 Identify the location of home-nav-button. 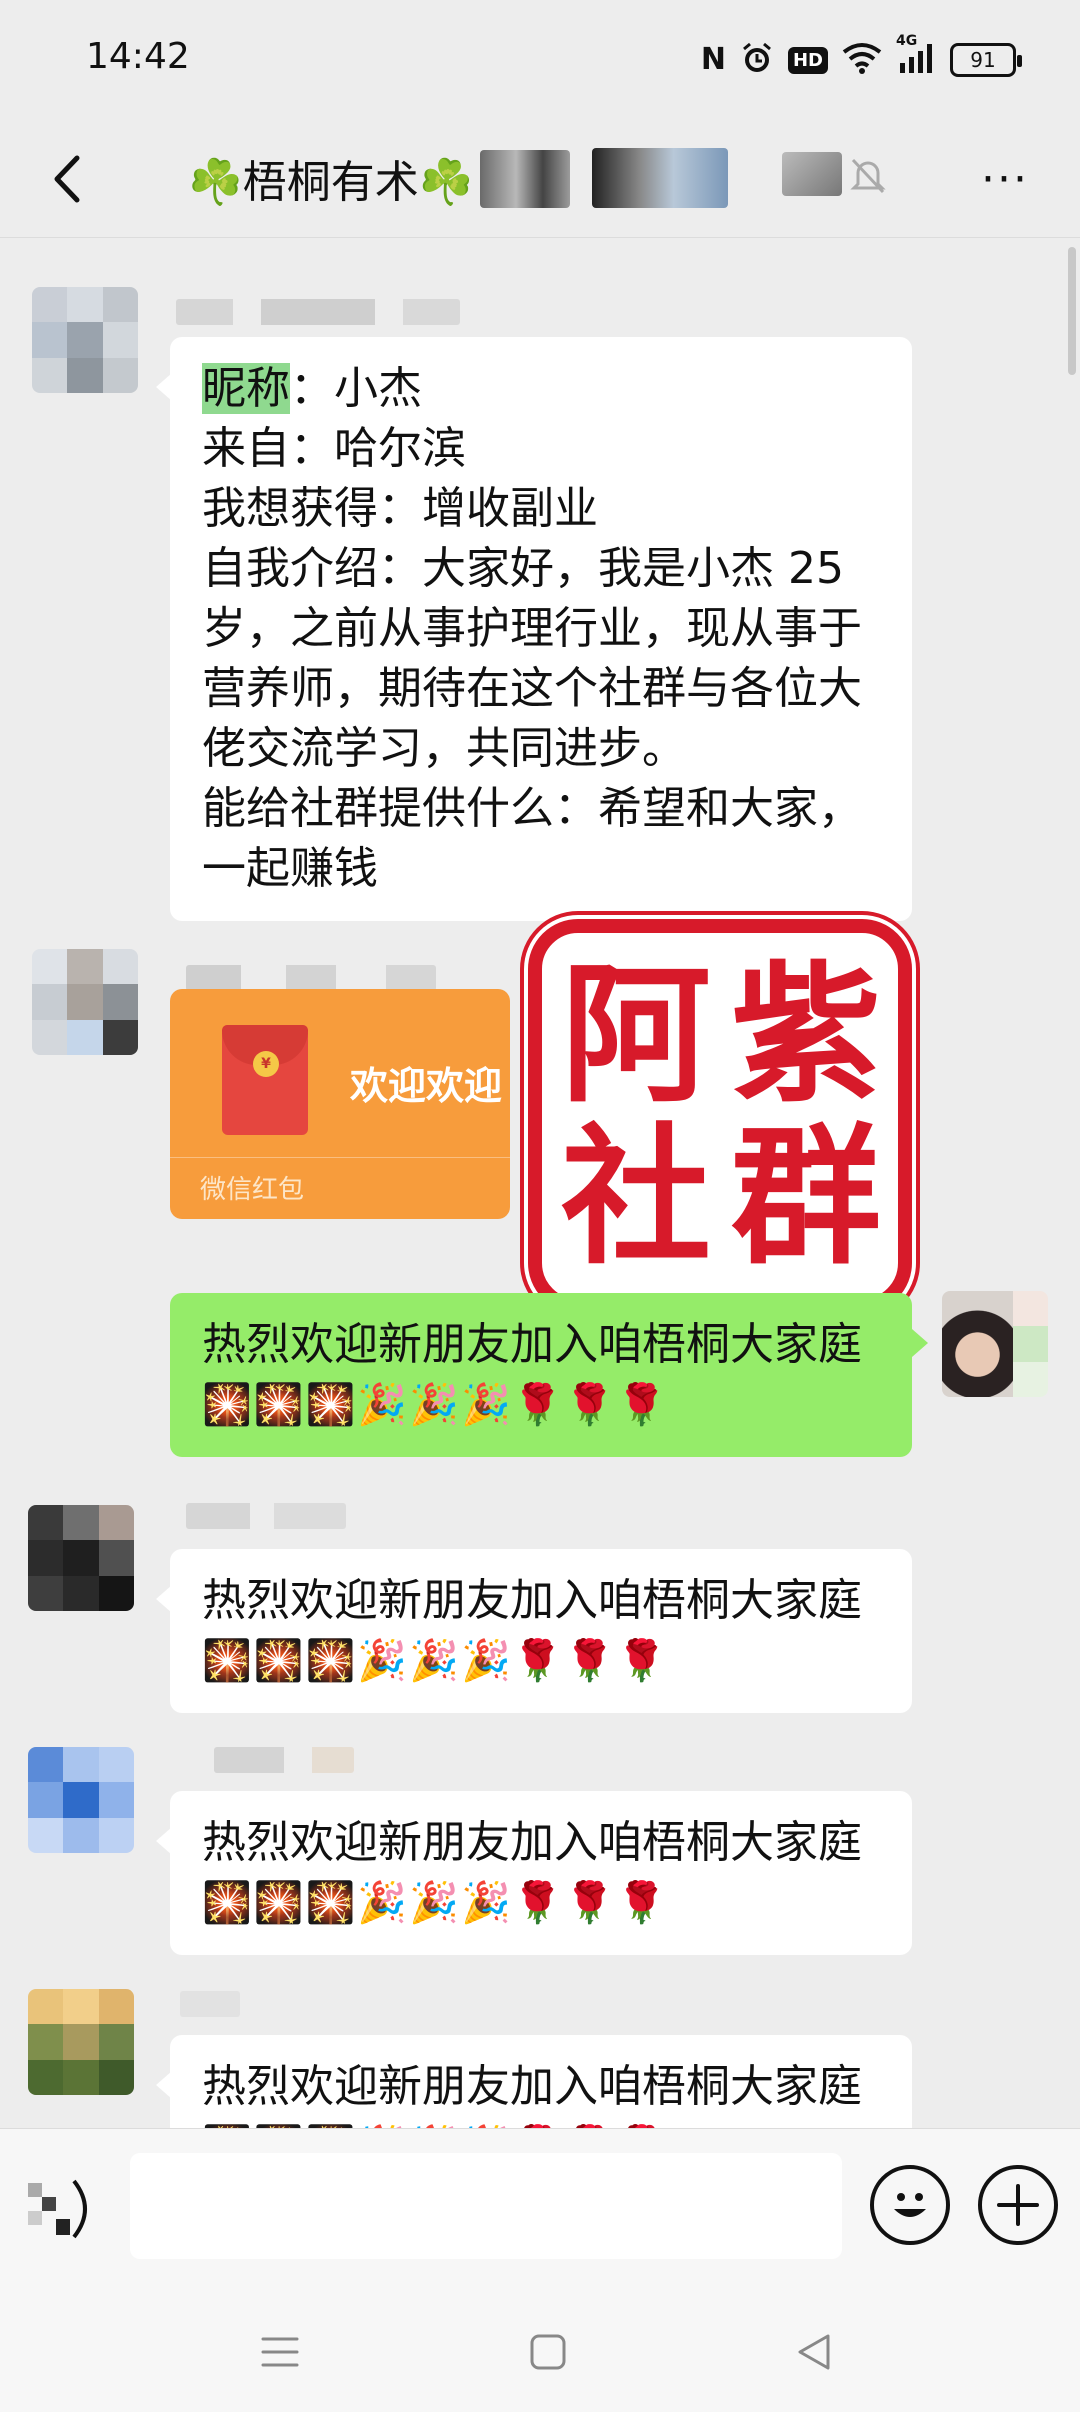
(548, 2352).